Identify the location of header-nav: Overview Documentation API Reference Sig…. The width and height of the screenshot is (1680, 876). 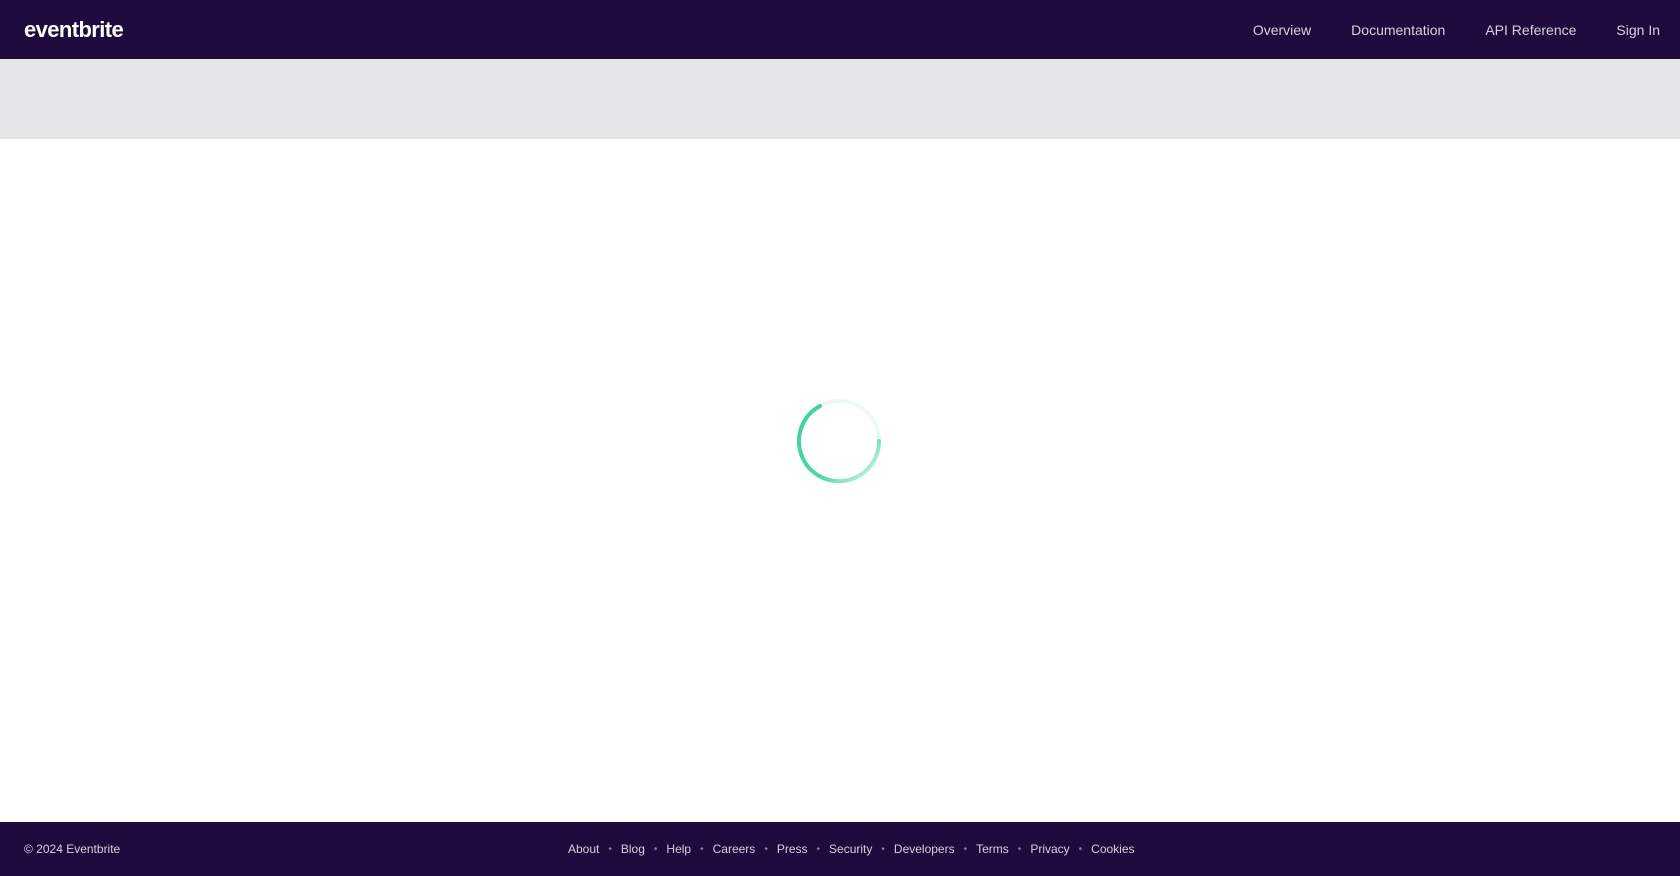
(1436, 30).